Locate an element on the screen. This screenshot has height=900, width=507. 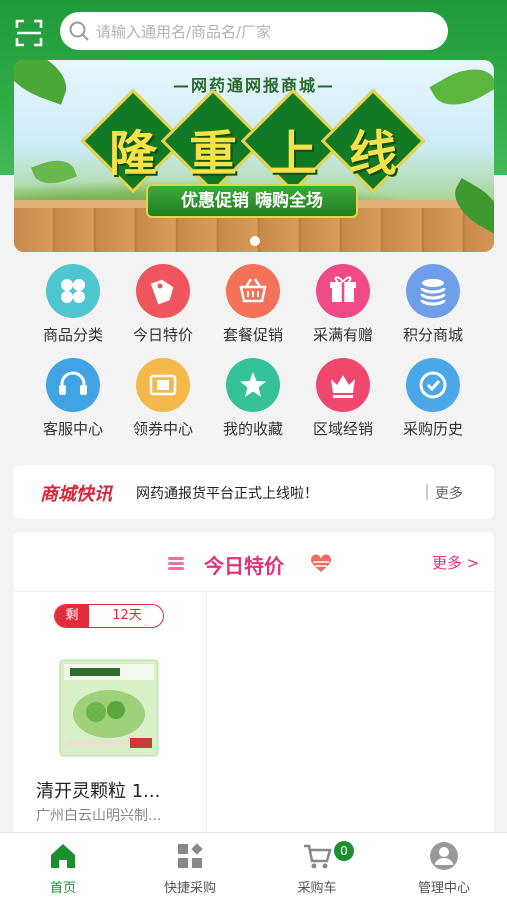
headset-icon is located at coordinates (73, 385).